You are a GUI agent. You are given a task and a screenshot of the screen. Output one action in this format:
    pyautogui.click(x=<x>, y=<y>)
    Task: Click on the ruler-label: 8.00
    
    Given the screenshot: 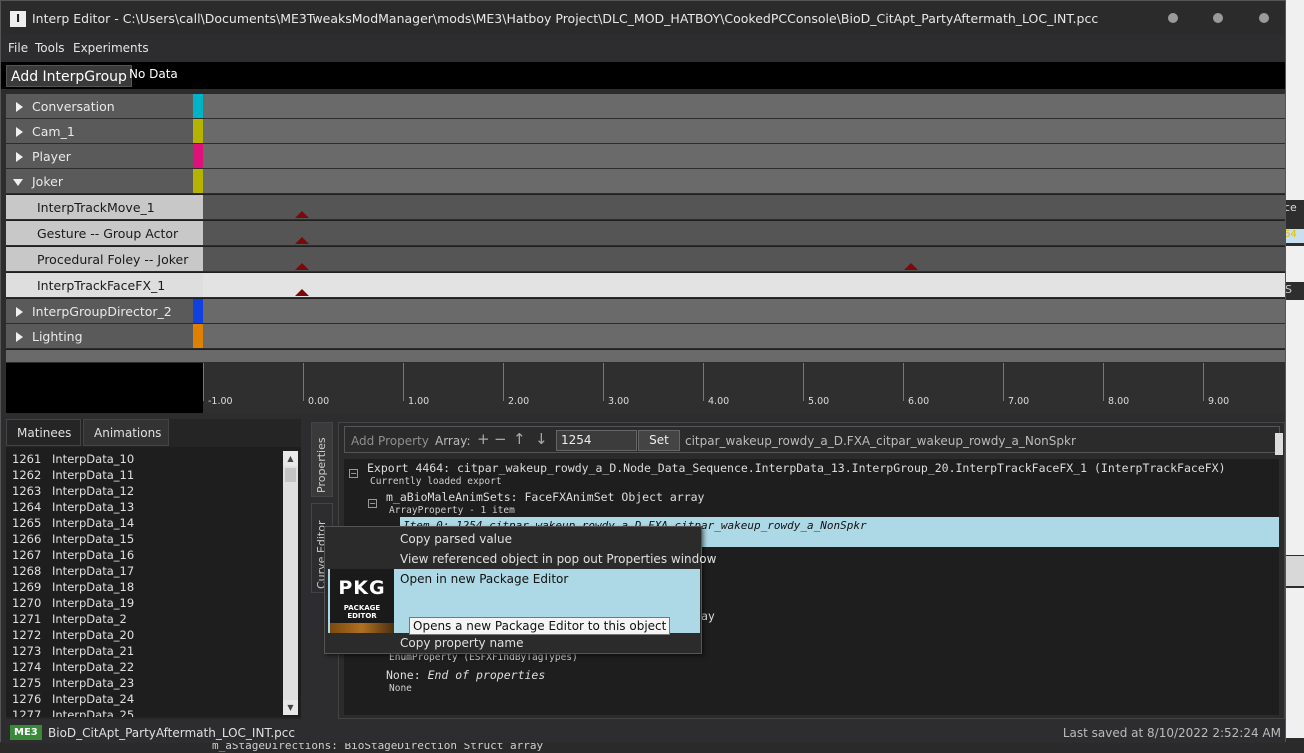 What is the action you would take?
    pyautogui.click(x=1119, y=401)
    